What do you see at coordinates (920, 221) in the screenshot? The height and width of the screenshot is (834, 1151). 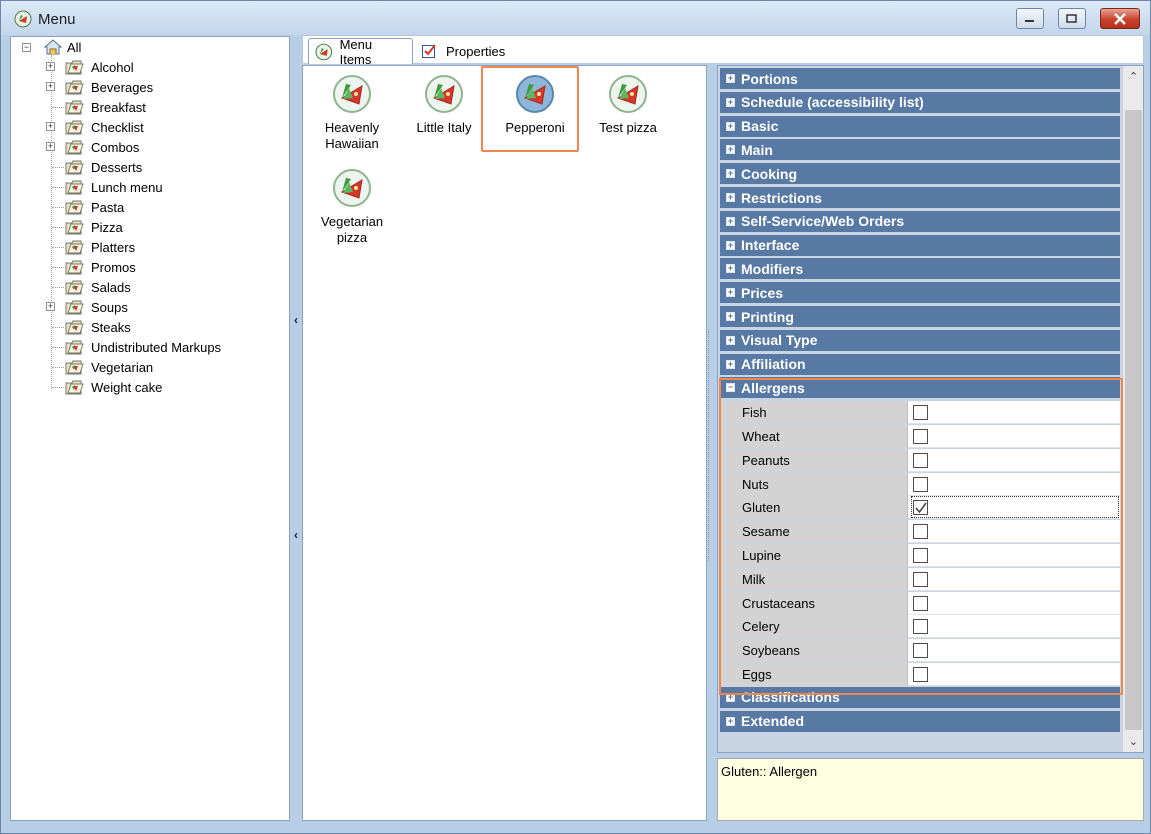 I see `property-category: + Self-Service/Web Orders` at bounding box center [920, 221].